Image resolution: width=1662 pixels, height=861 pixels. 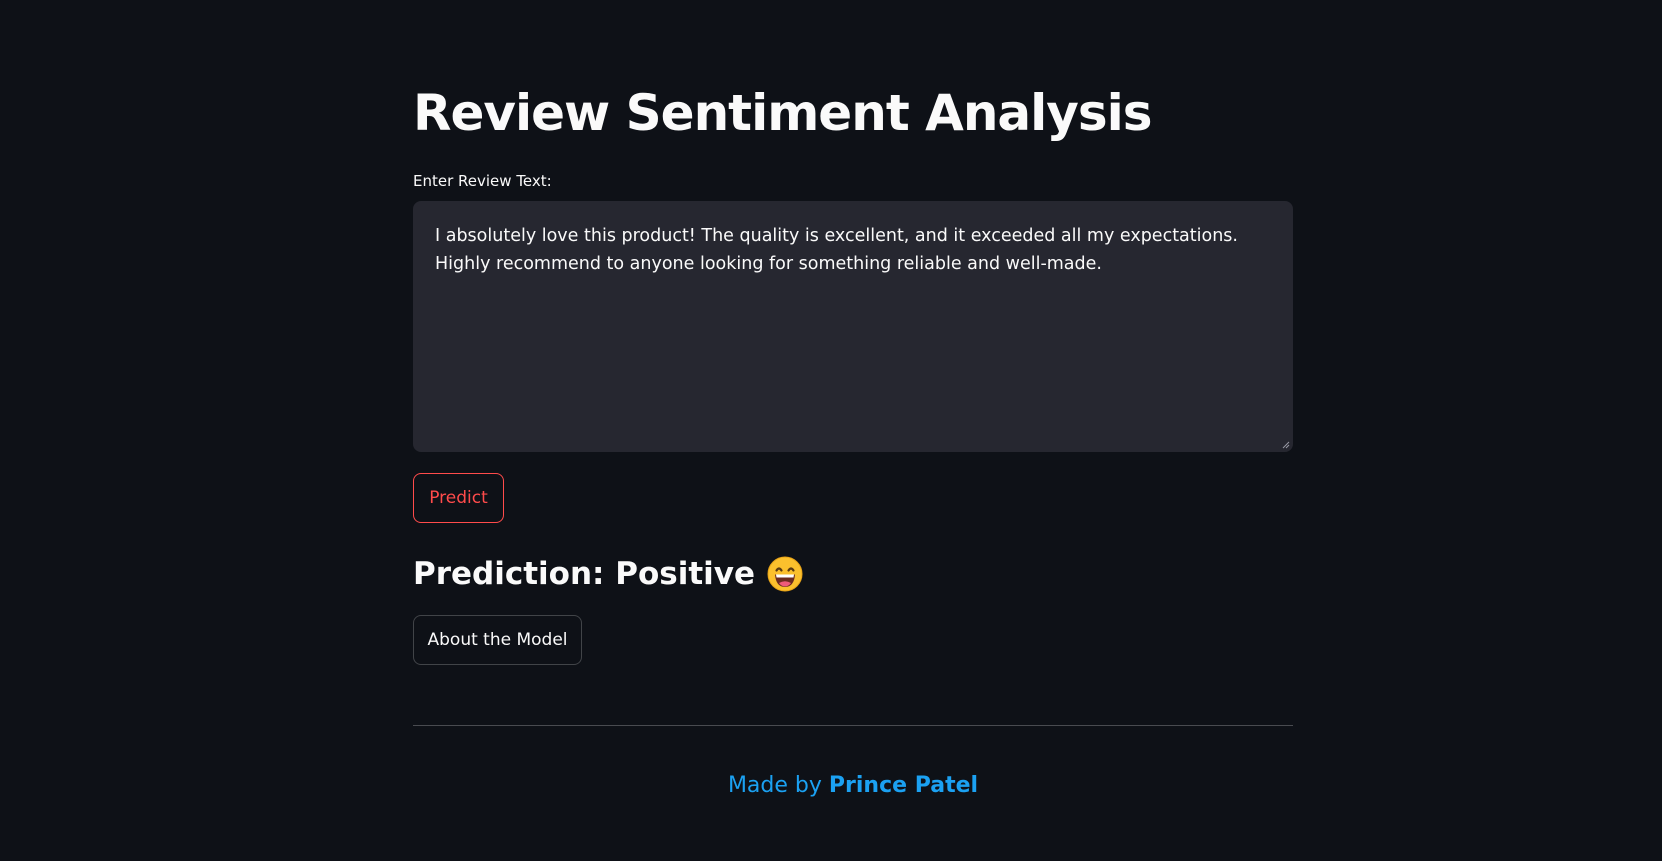 I want to click on about-model-button: About the Model, so click(x=497, y=640).